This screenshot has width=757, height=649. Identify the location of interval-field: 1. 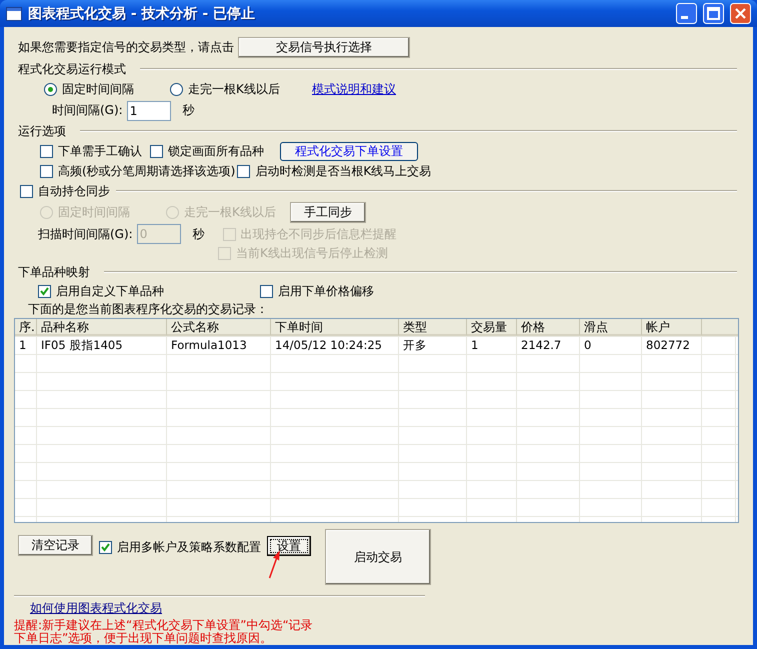
(148, 110).